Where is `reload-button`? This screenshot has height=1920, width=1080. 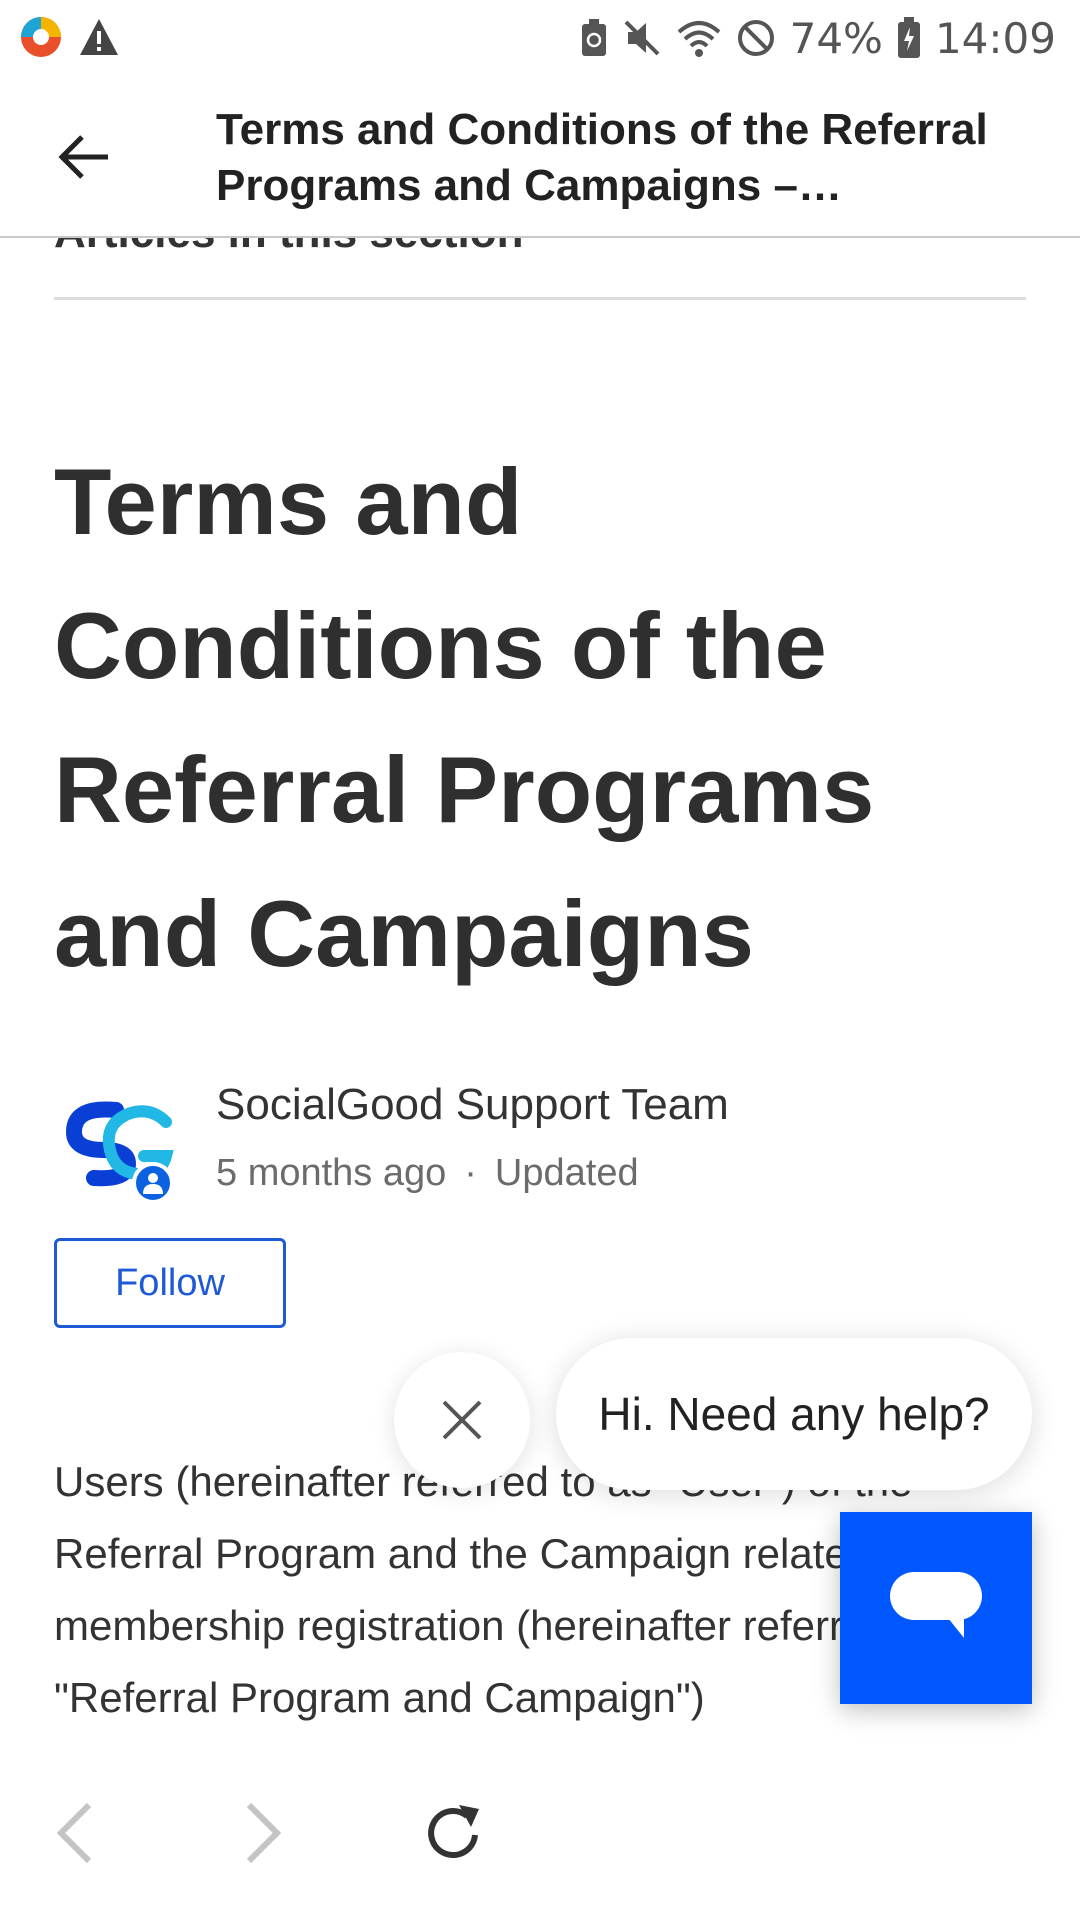 reload-button is located at coordinates (455, 1833).